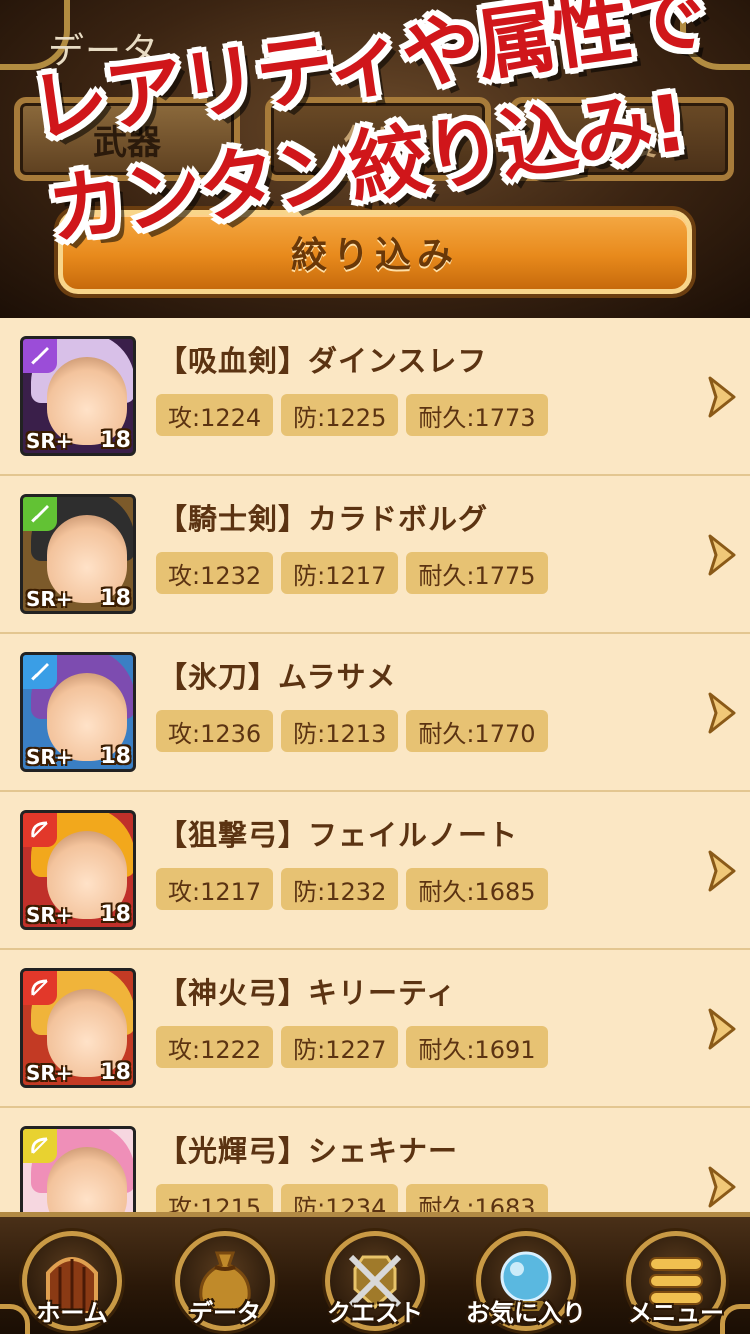 The image size is (750, 1334). I want to click on stats-row: 攻:1224 防:1225 耐久:1773, so click(352, 415).